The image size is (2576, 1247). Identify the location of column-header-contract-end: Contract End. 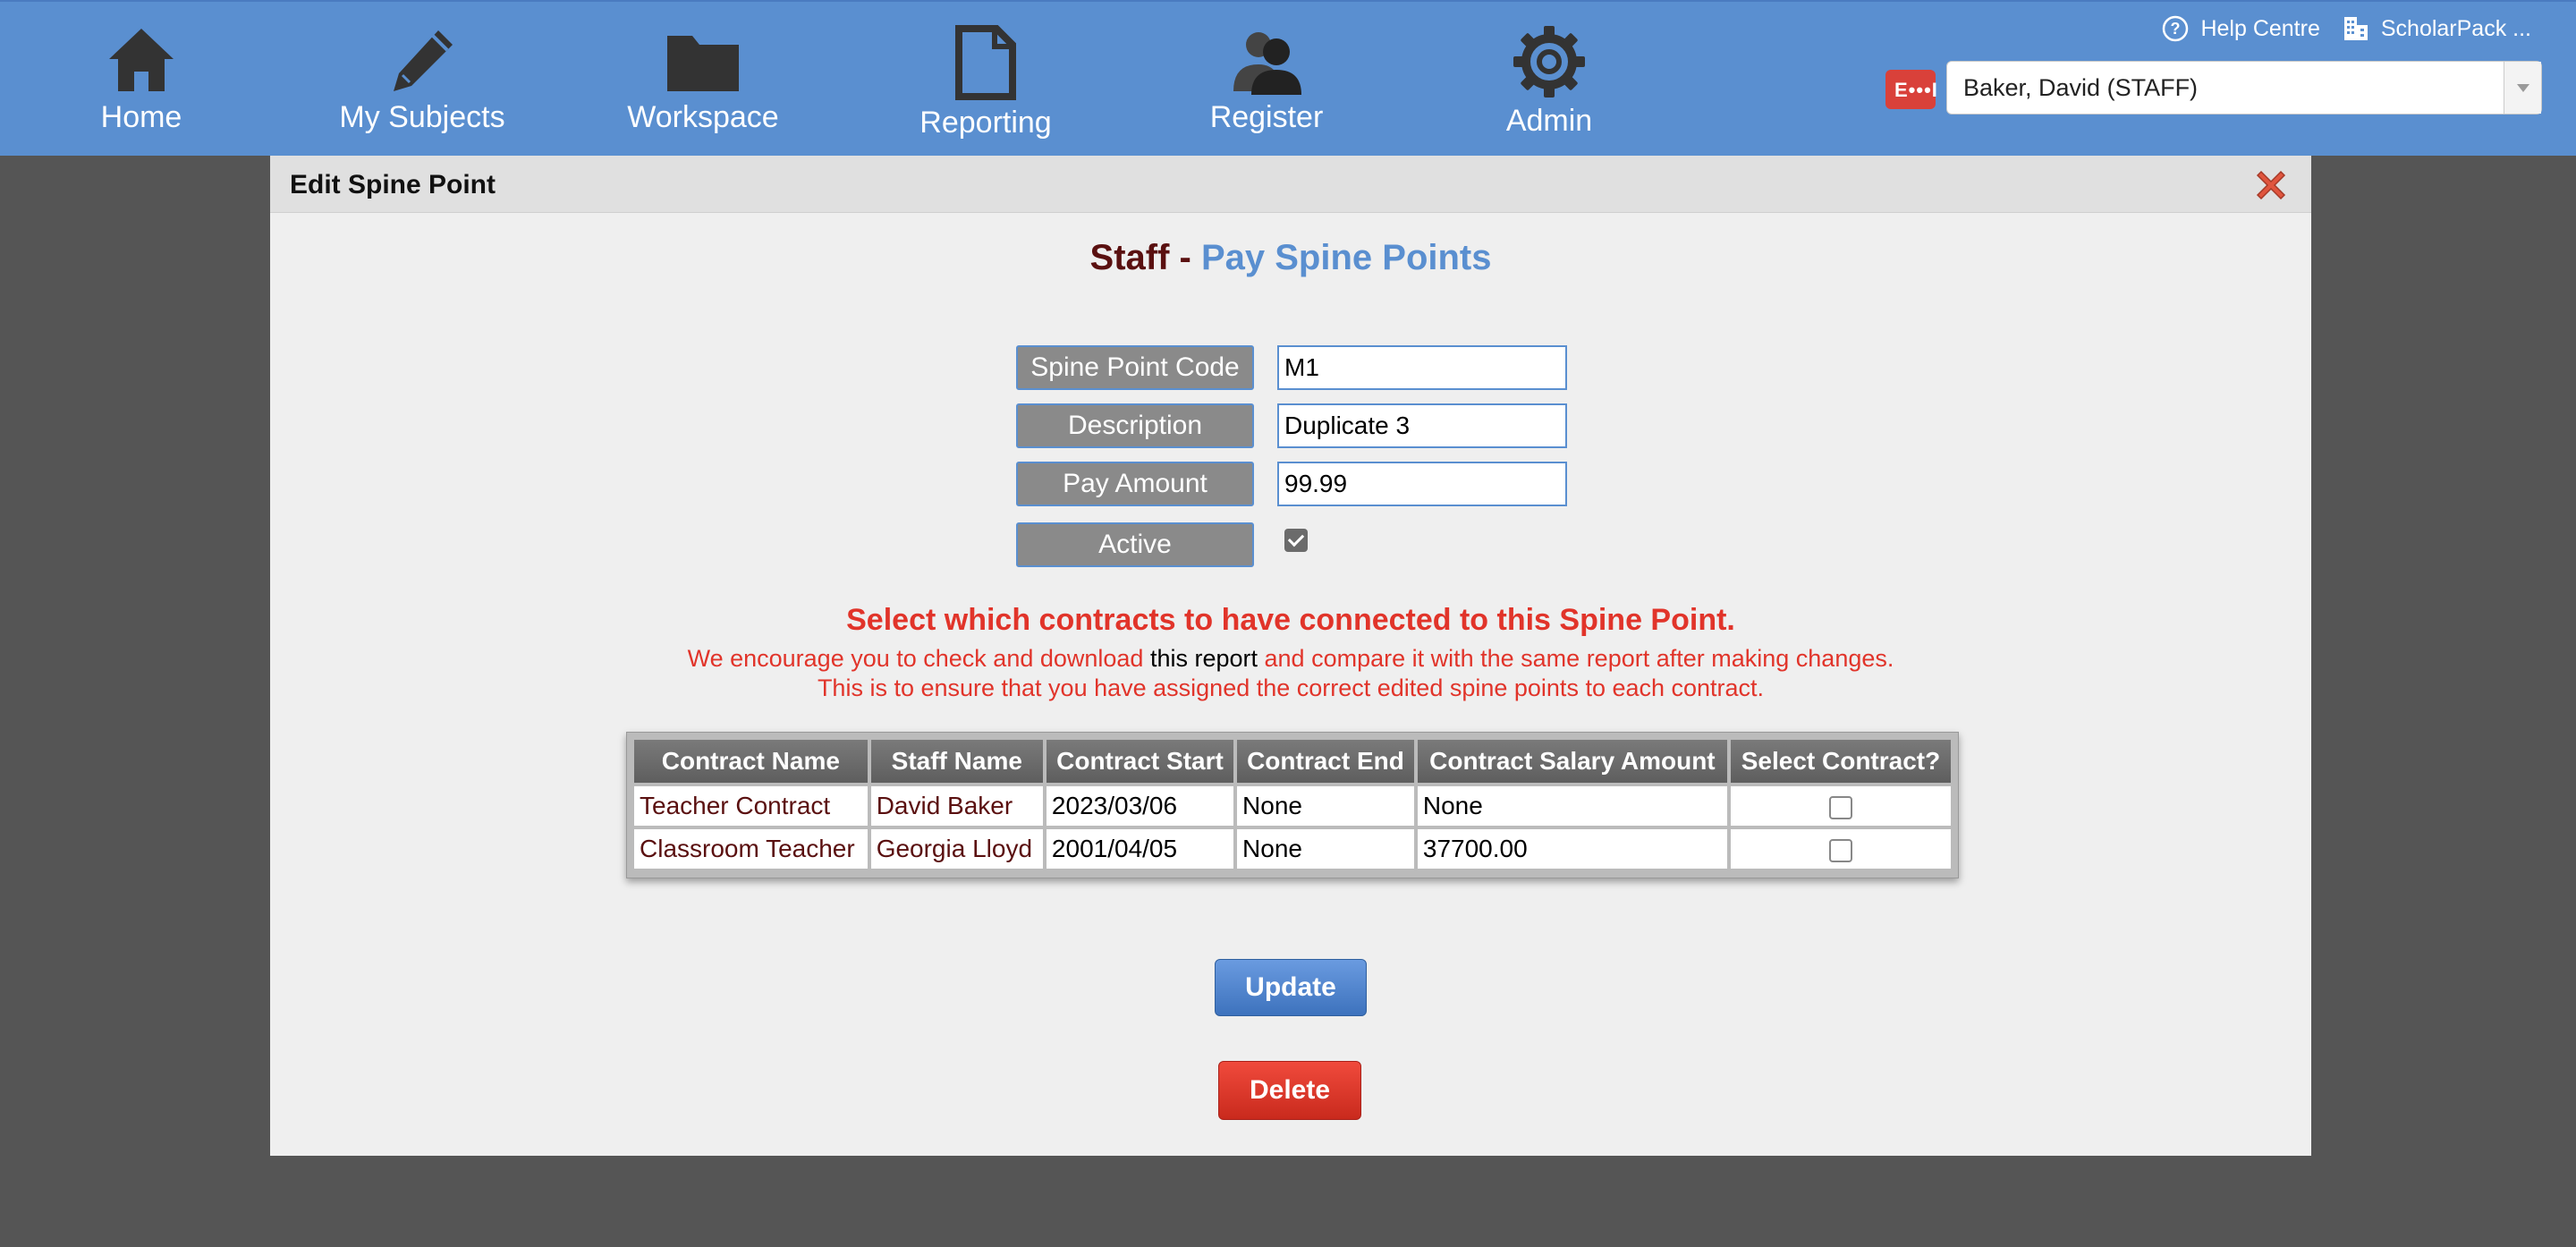
(1325, 761).